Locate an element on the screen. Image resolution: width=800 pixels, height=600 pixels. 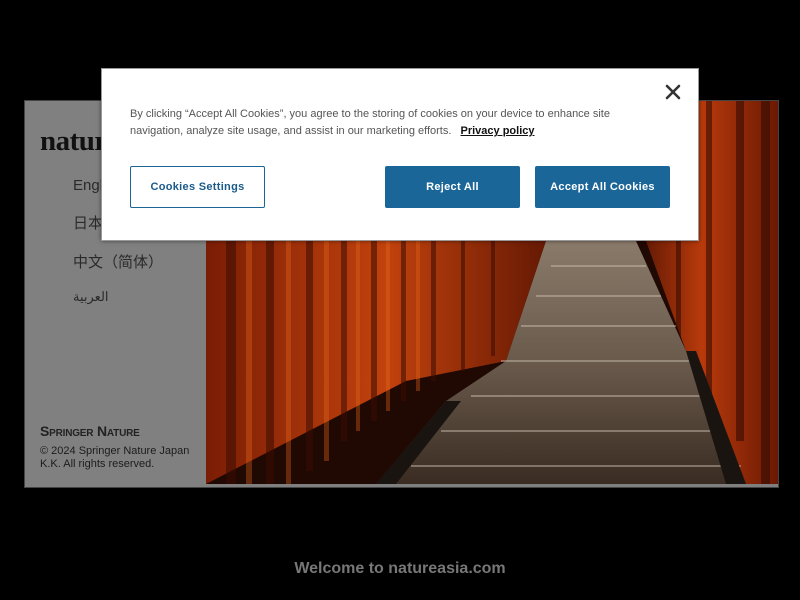
language-chinese: 中文（简体） is located at coordinates (118, 261).